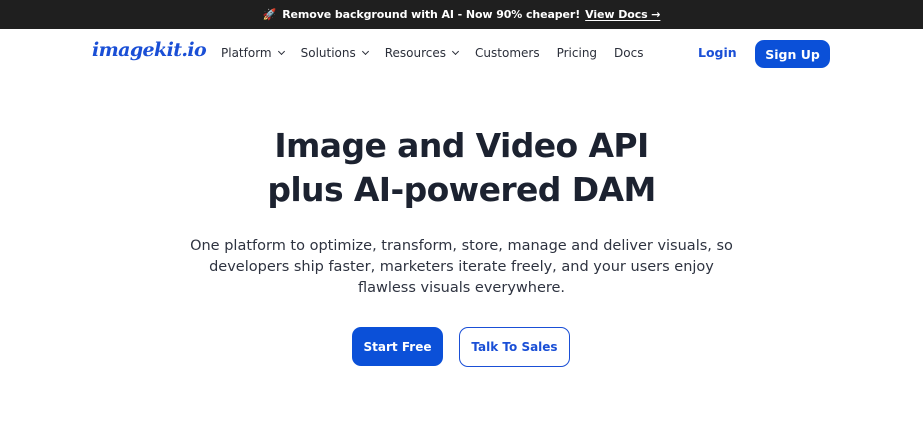  What do you see at coordinates (246, 53) in the screenshot?
I see `nav-item-label: Platform` at bounding box center [246, 53].